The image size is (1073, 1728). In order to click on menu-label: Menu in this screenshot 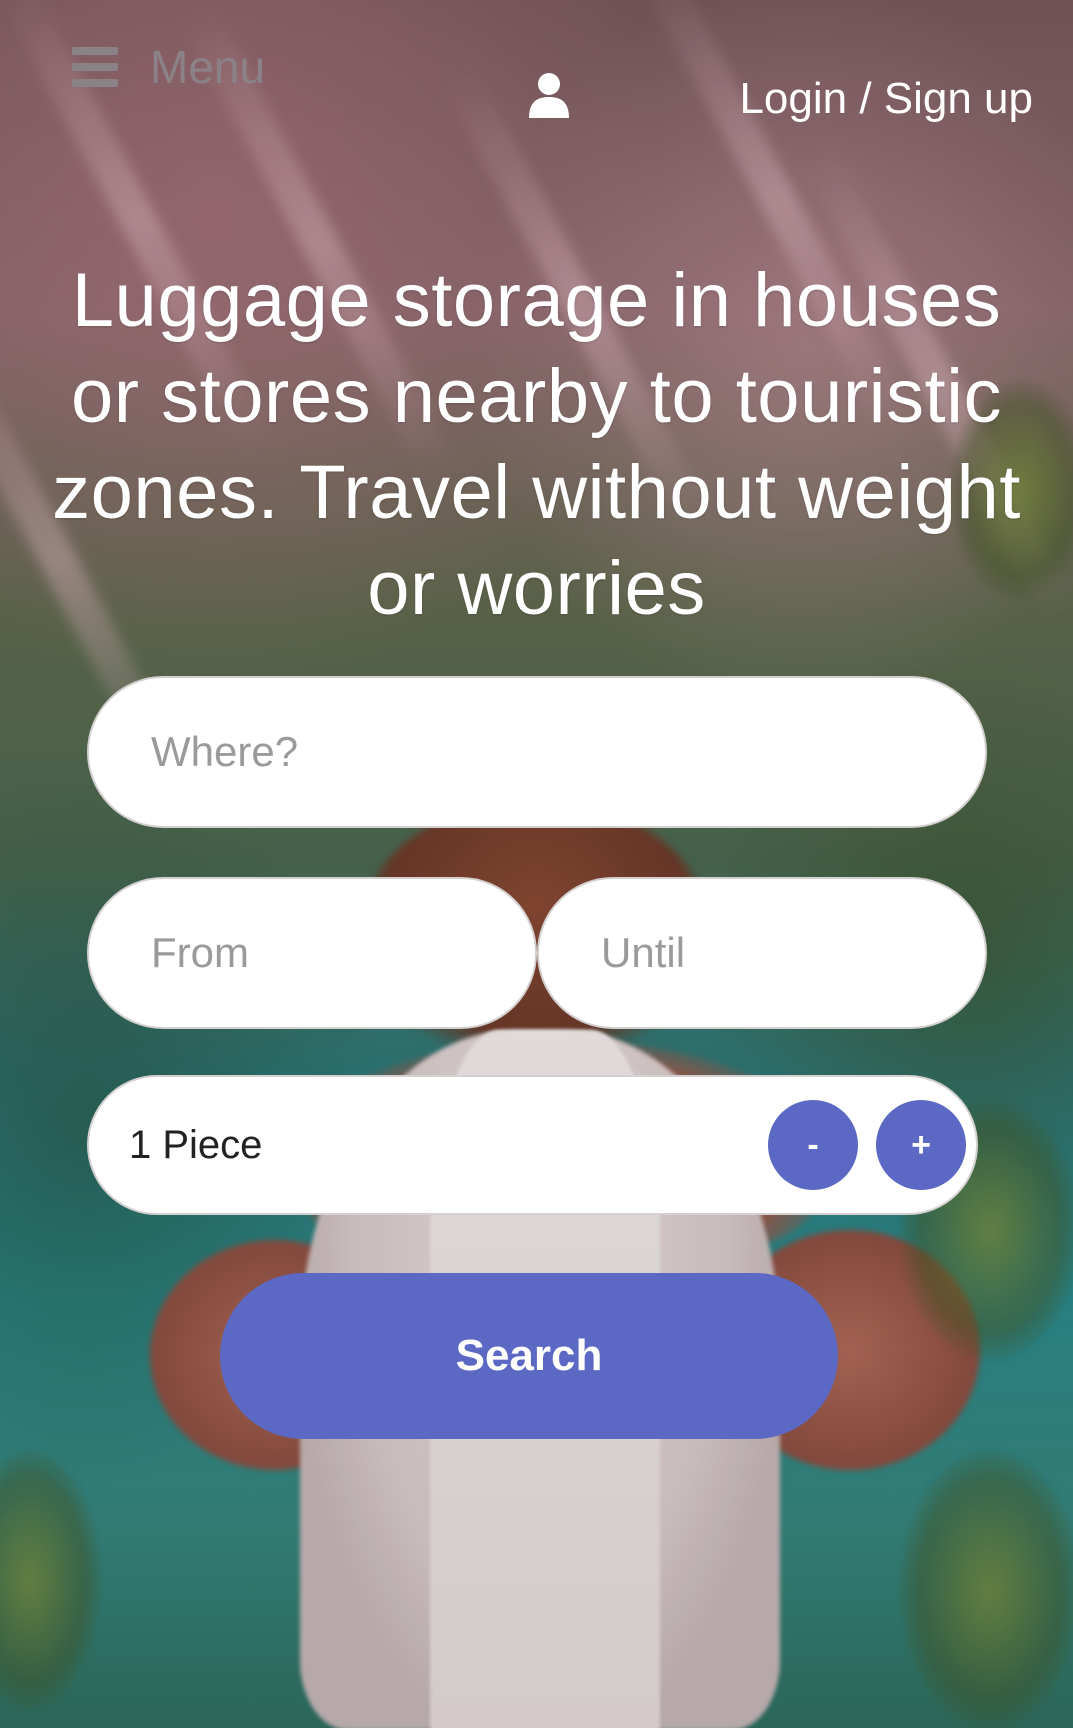, I will do `click(208, 67)`.